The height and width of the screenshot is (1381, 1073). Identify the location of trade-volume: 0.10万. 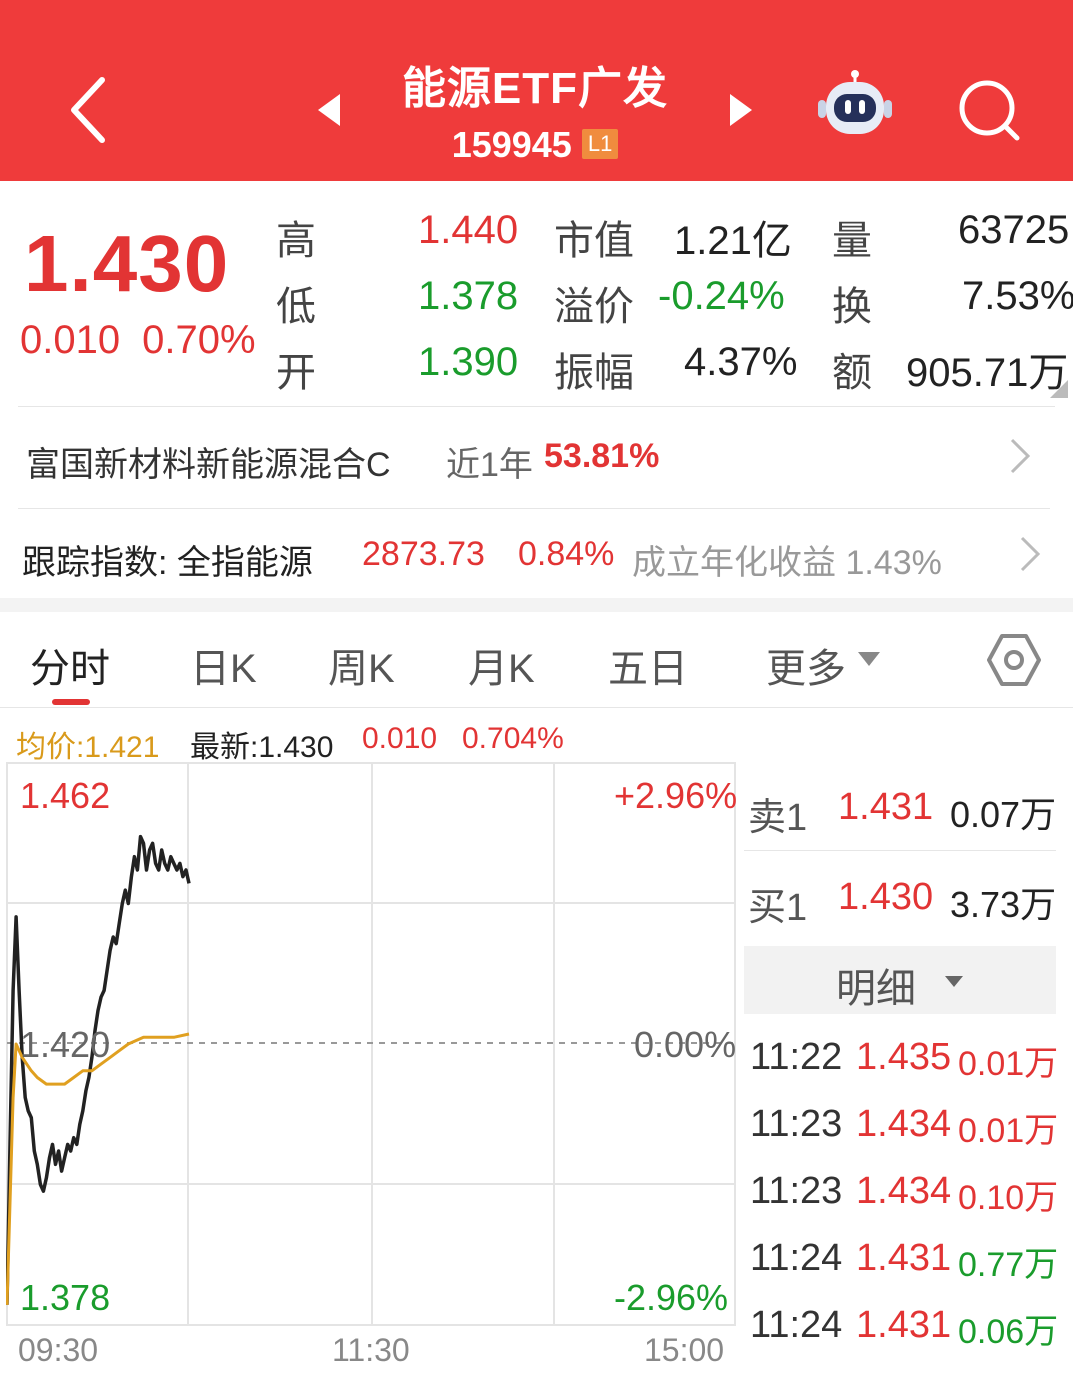
(1008, 1198).